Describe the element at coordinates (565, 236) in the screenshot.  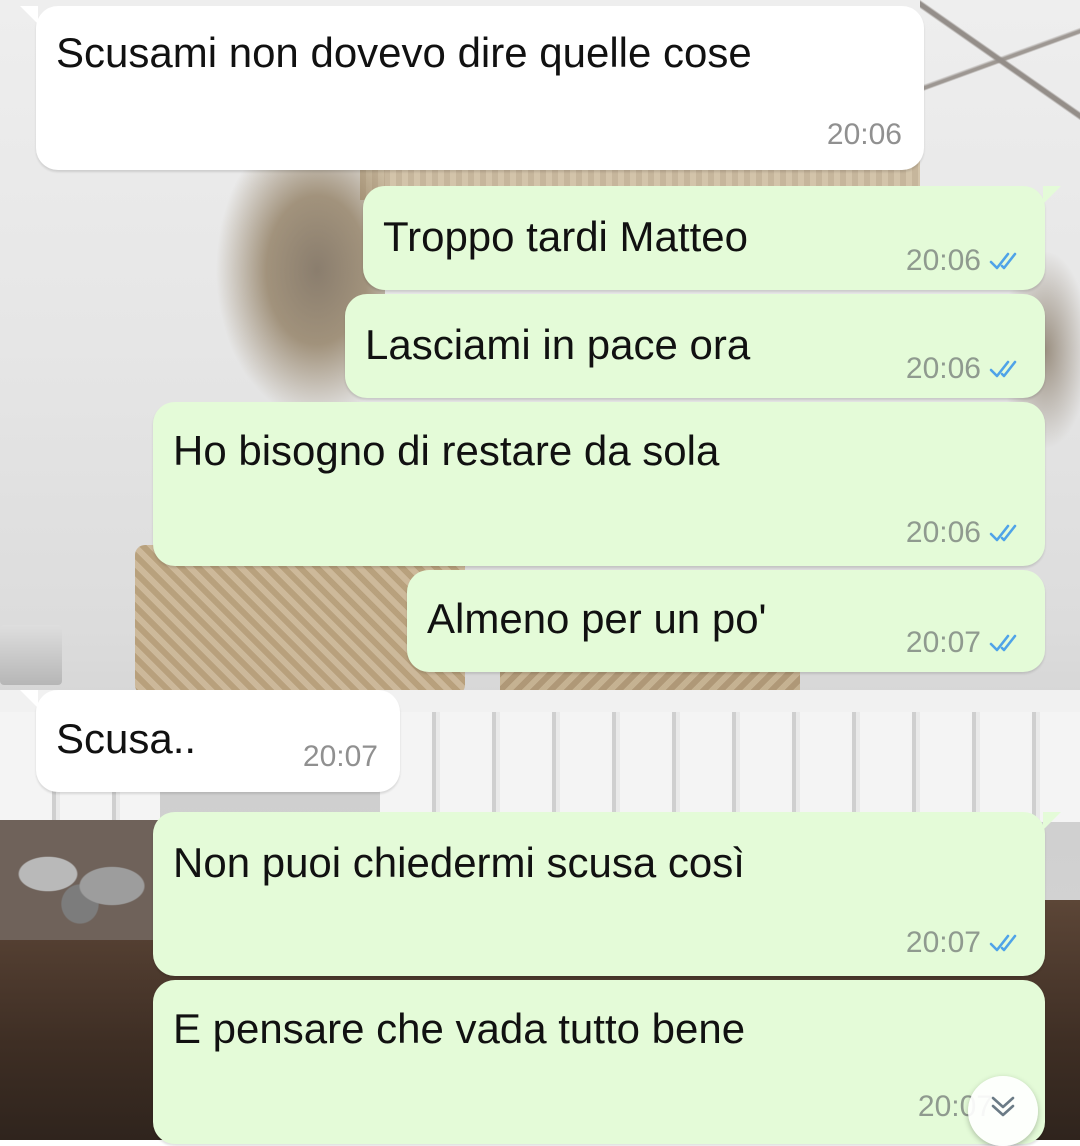
I see `message-text: Troppo tardi Matteo` at that location.